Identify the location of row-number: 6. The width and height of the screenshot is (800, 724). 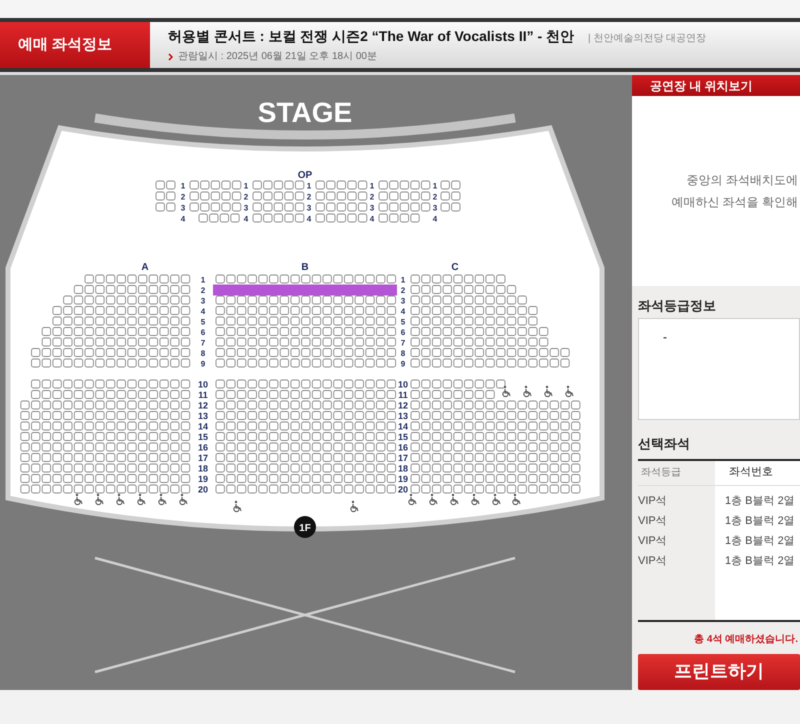
(403, 332).